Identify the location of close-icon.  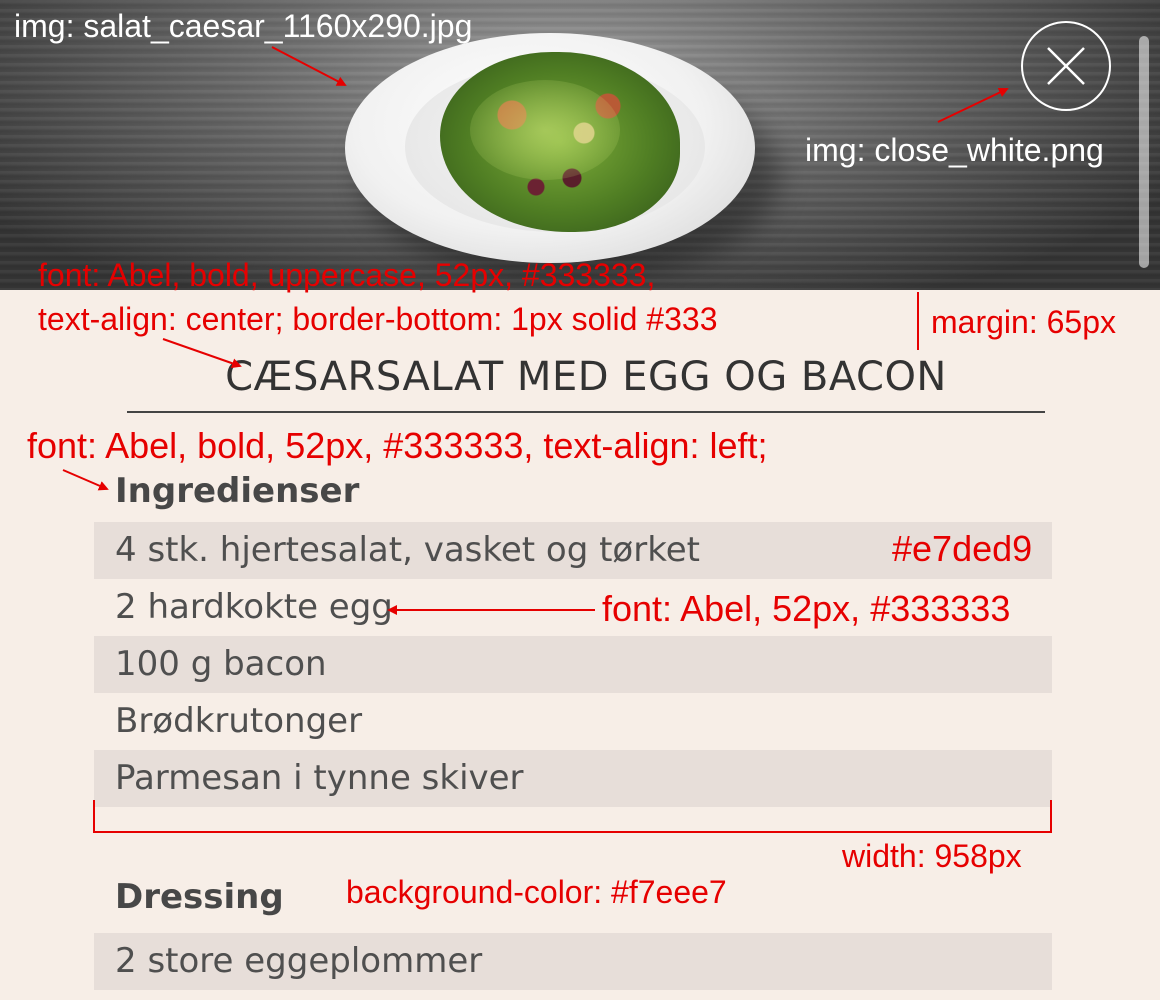
(1066, 66).